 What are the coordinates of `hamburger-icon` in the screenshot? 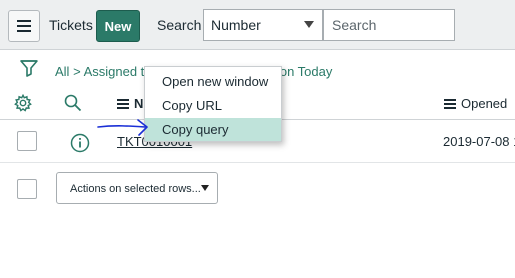 It's located at (24, 26).